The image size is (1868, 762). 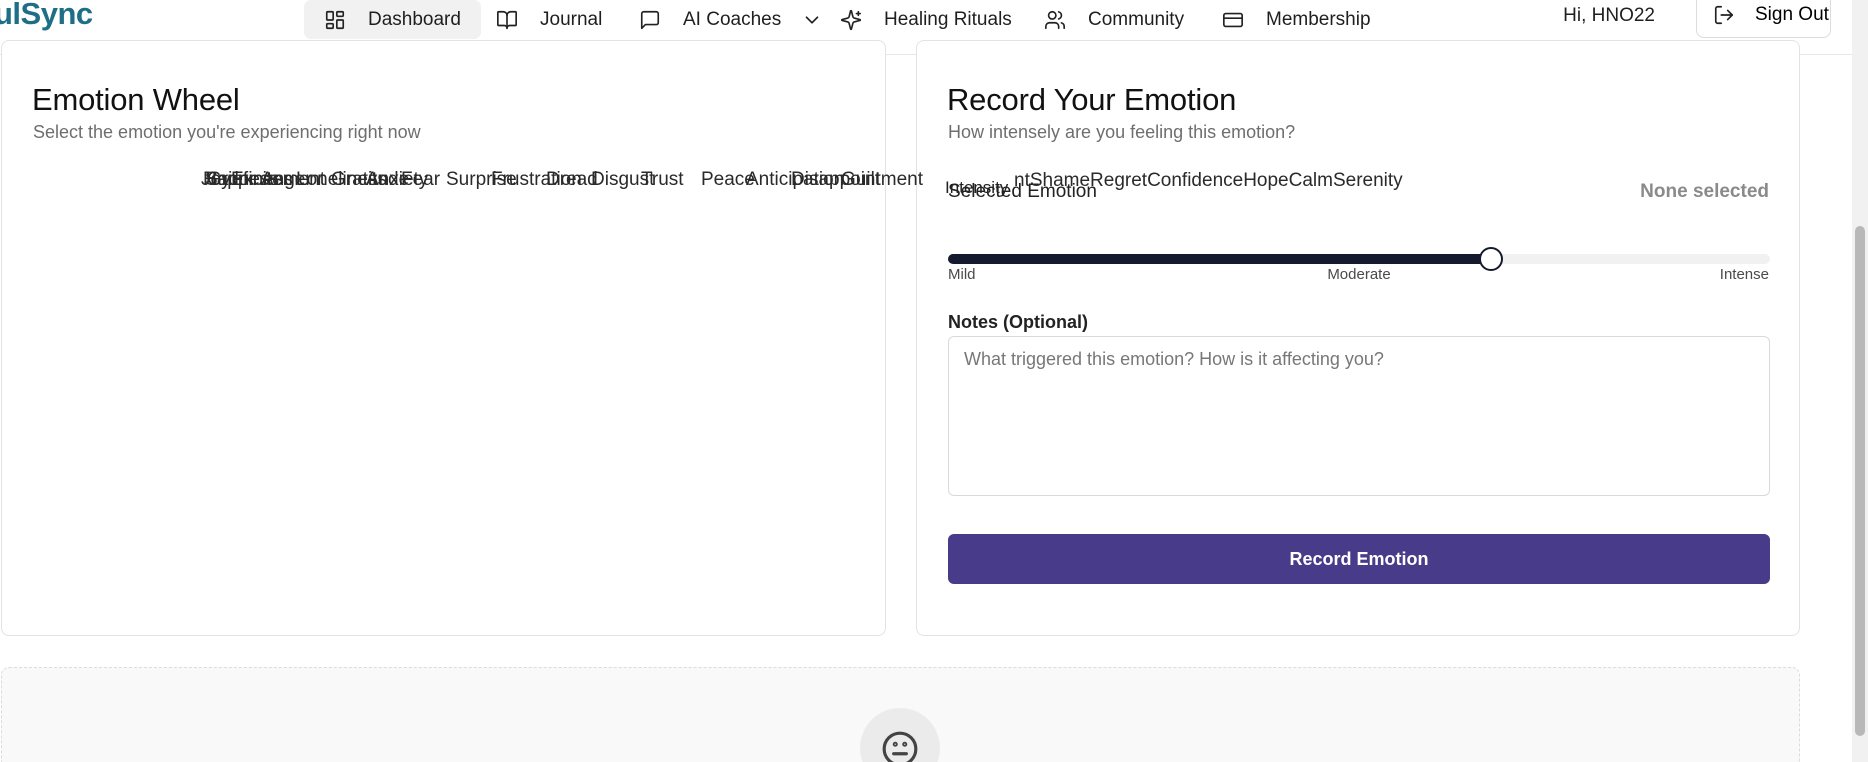 What do you see at coordinates (420, 180) in the screenshot?
I see `emotion-option: Fear` at bounding box center [420, 180].